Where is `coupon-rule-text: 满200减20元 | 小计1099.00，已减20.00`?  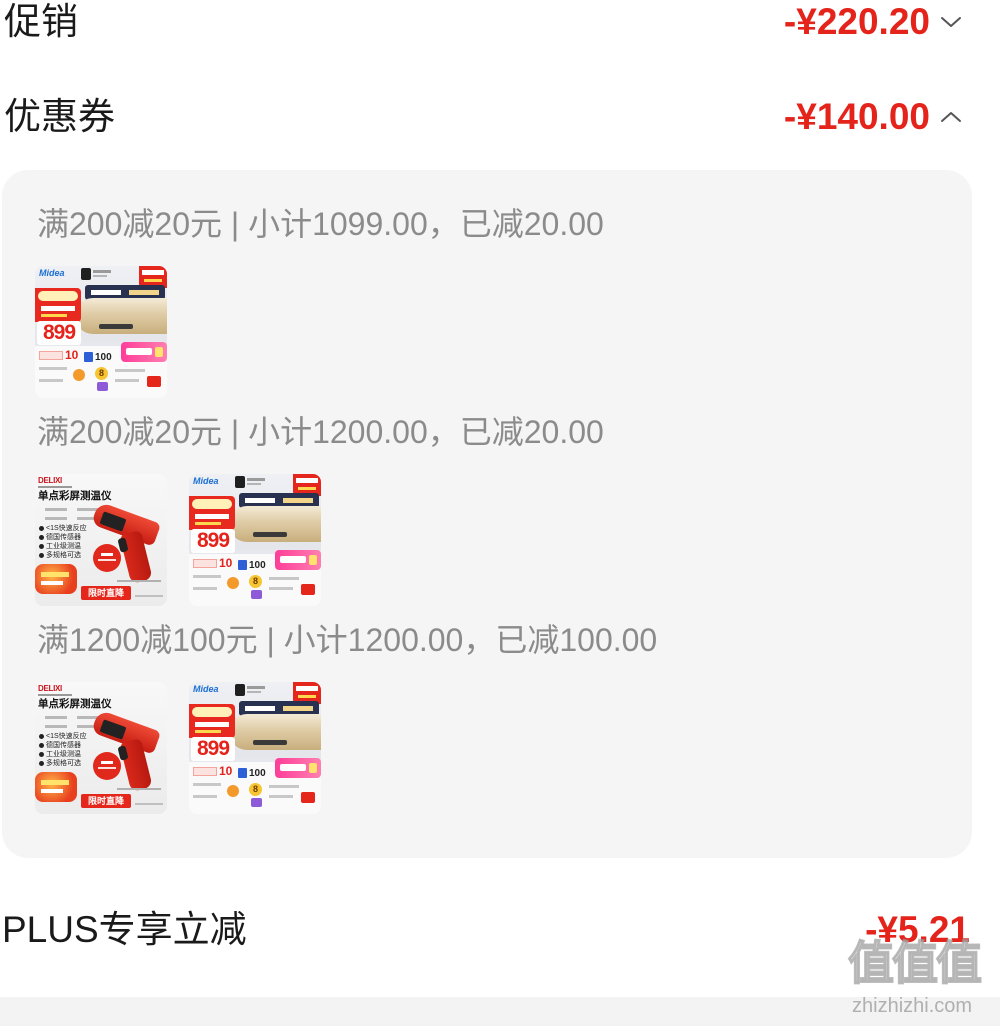
coupon-rule-text: 满200减20元 | 小计1099.00，已减20.00 is located at coordinates (320, 224).